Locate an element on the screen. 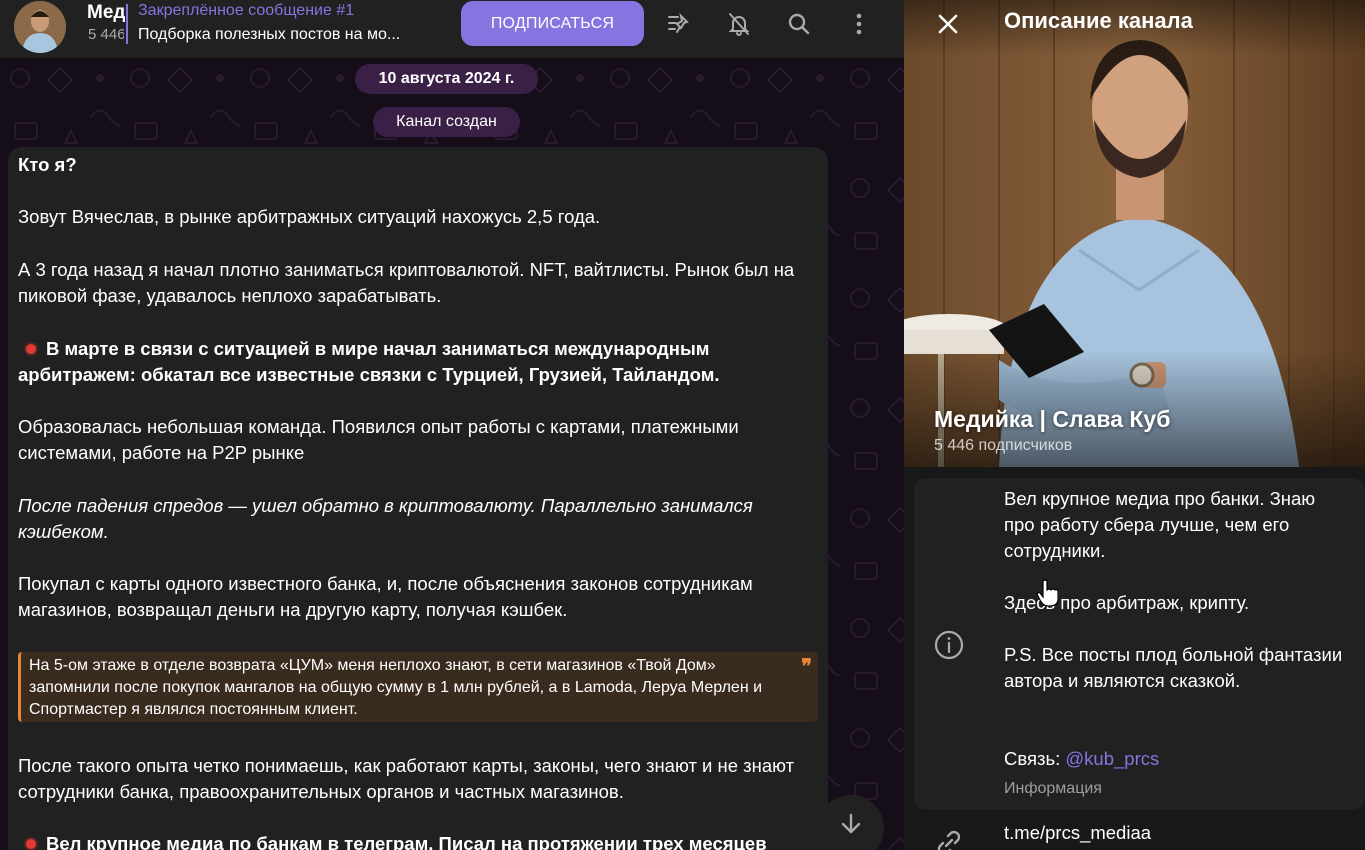 The height and width of the screenshot is (850, 1365). link-icon is located at coordinates (949, 839).